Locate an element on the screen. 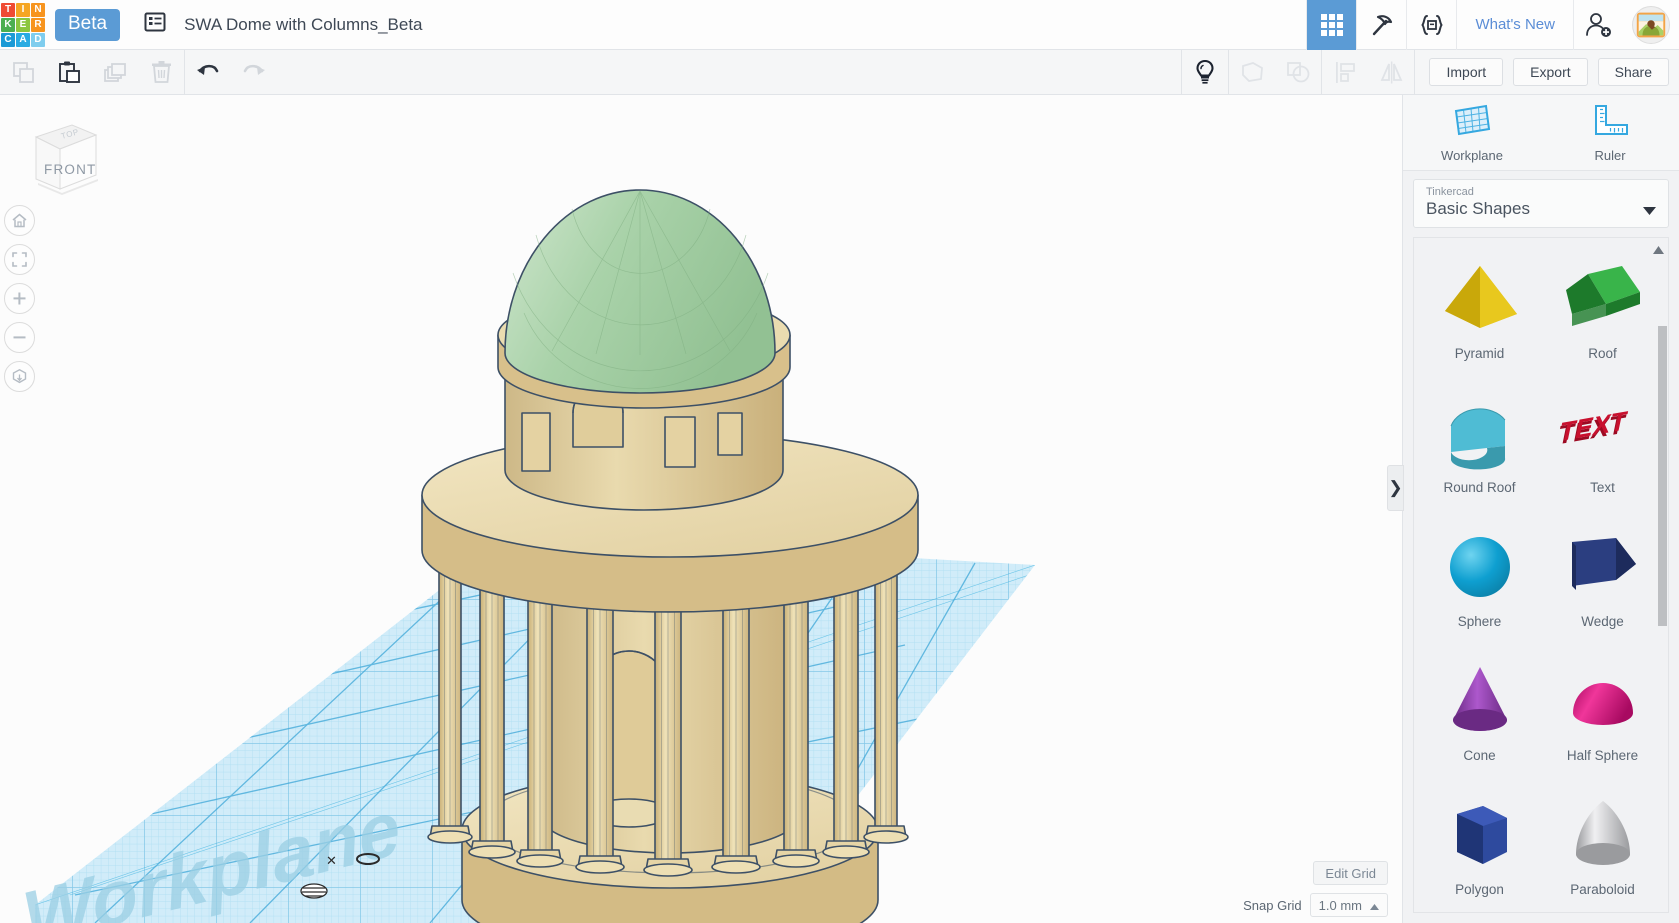 This screenshot has width=1679, height=923. zoom-out-button is located at coordinates (19, 337).